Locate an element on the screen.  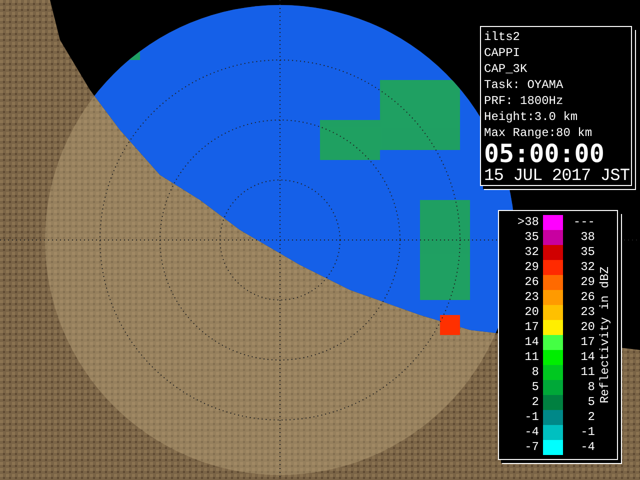
legend-value: 38 is located at coordinates (587, 237).